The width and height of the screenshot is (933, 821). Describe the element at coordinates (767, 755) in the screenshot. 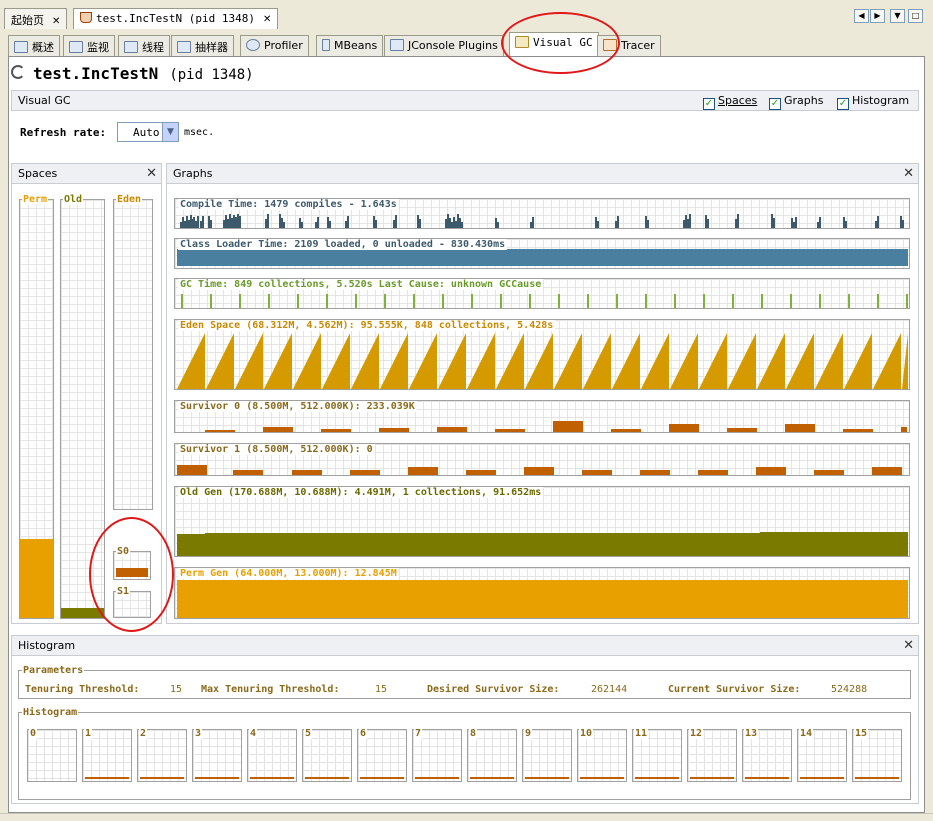

I see `histogram-bucket: 13` at that location.